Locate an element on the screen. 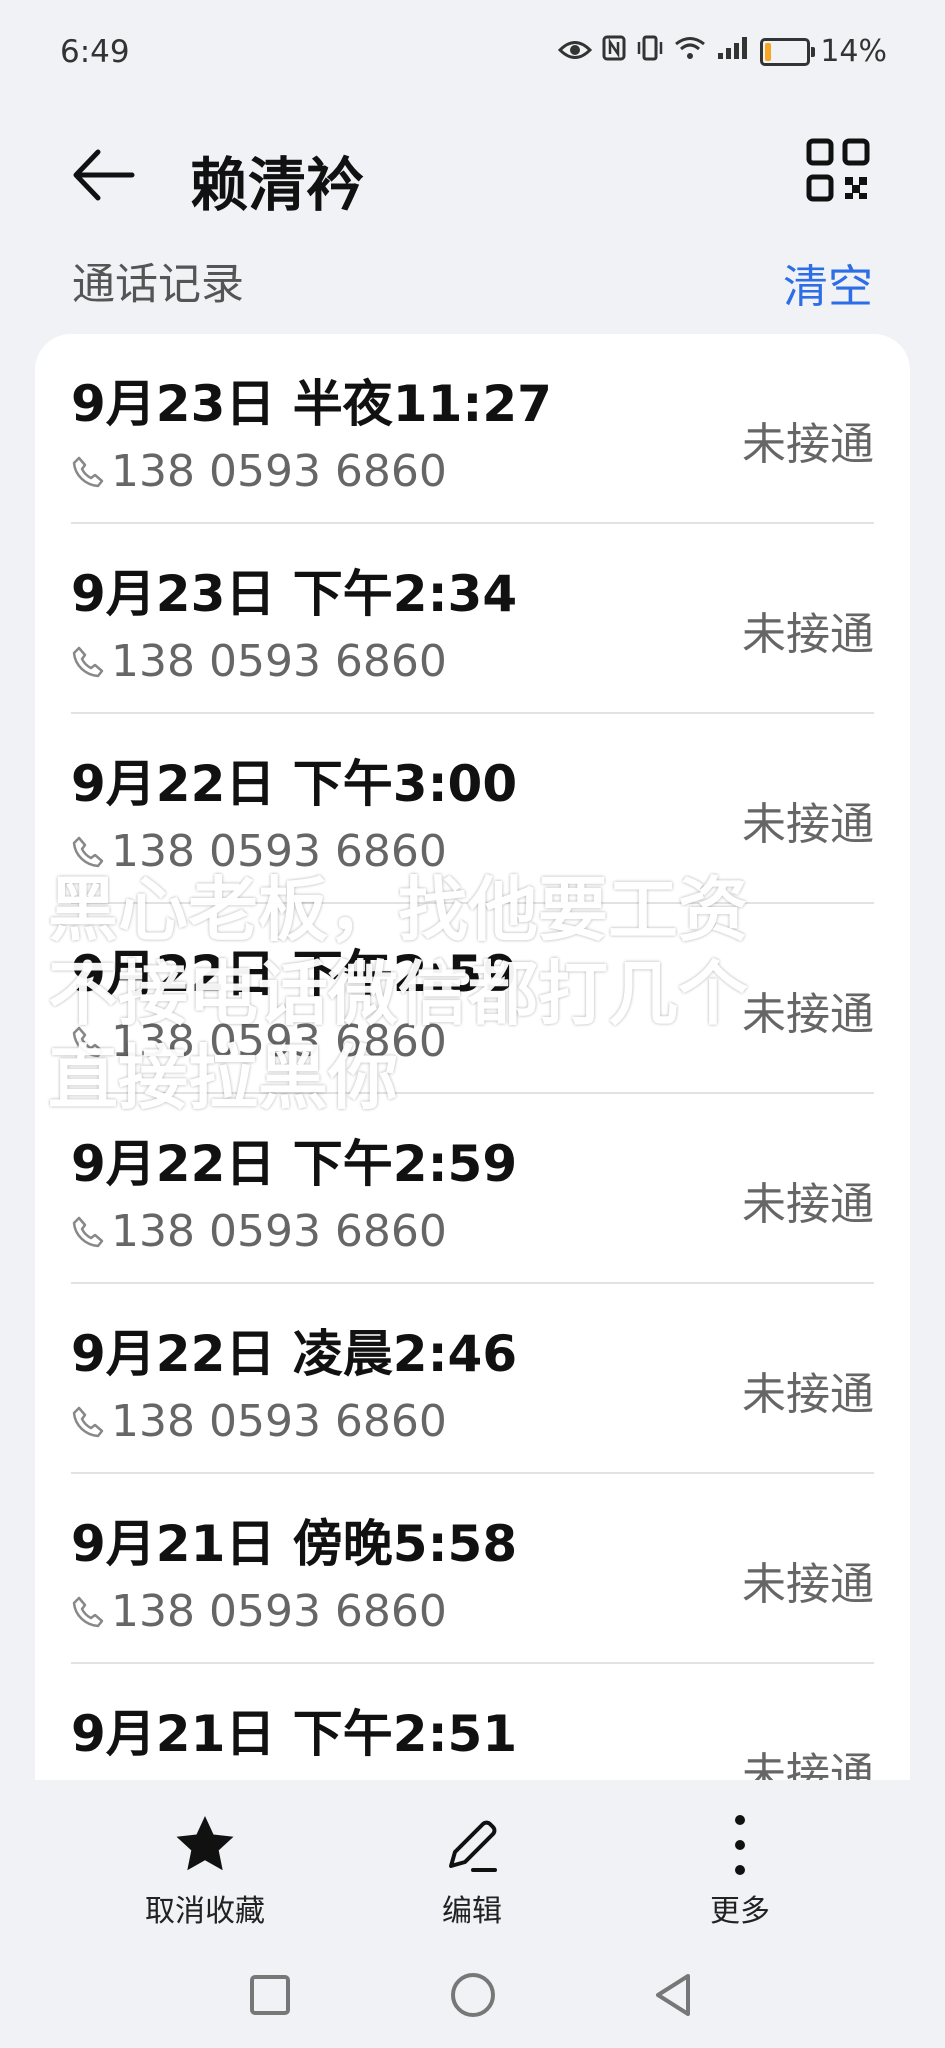  call-log-section-header: 通话记录 清空 is located at coordinates (472, 285).